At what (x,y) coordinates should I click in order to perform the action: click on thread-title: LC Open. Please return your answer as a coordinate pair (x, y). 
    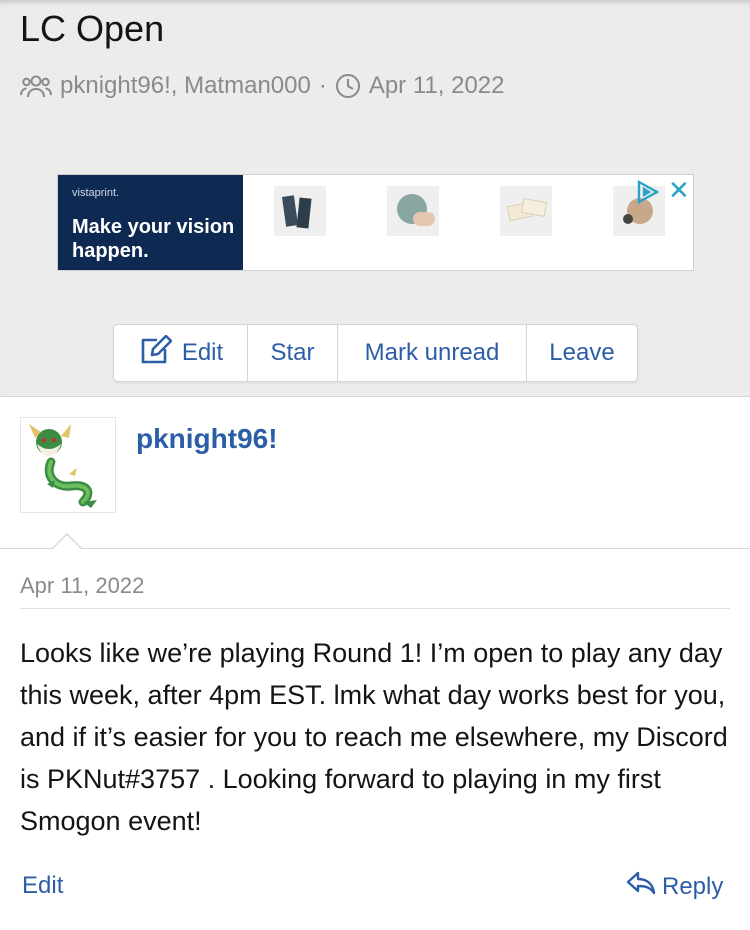
    Looking at the image, I should click on (92, 28).